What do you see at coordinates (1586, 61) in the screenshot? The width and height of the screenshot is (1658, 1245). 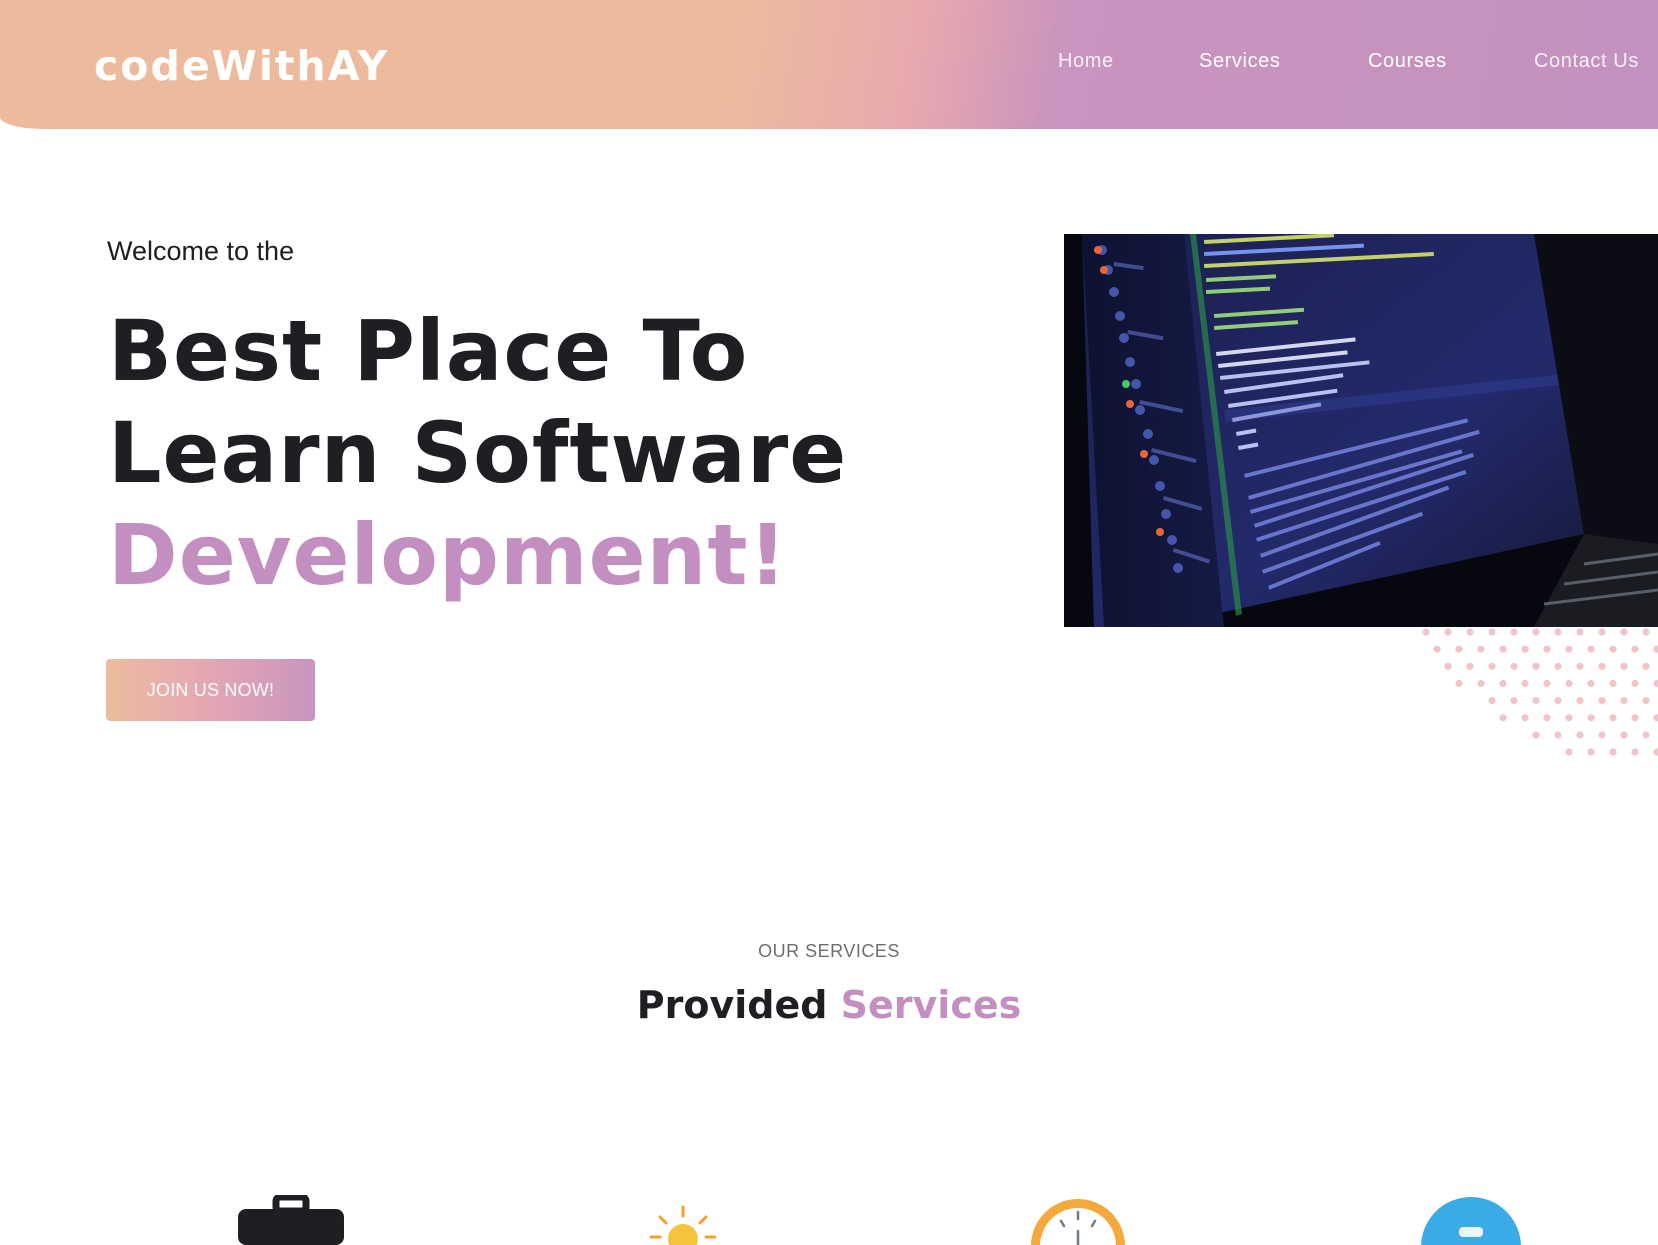 I see `nav-link-contact-us: Contact Us` at bounding box center [1586, 61].